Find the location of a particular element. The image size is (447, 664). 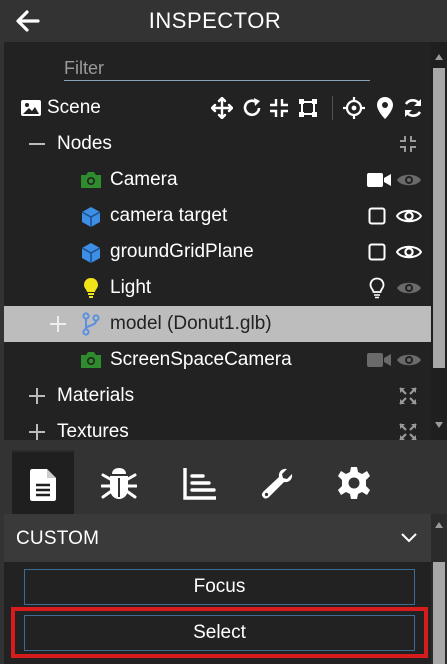

crosshair-icon is located at coordinates (354, 108).